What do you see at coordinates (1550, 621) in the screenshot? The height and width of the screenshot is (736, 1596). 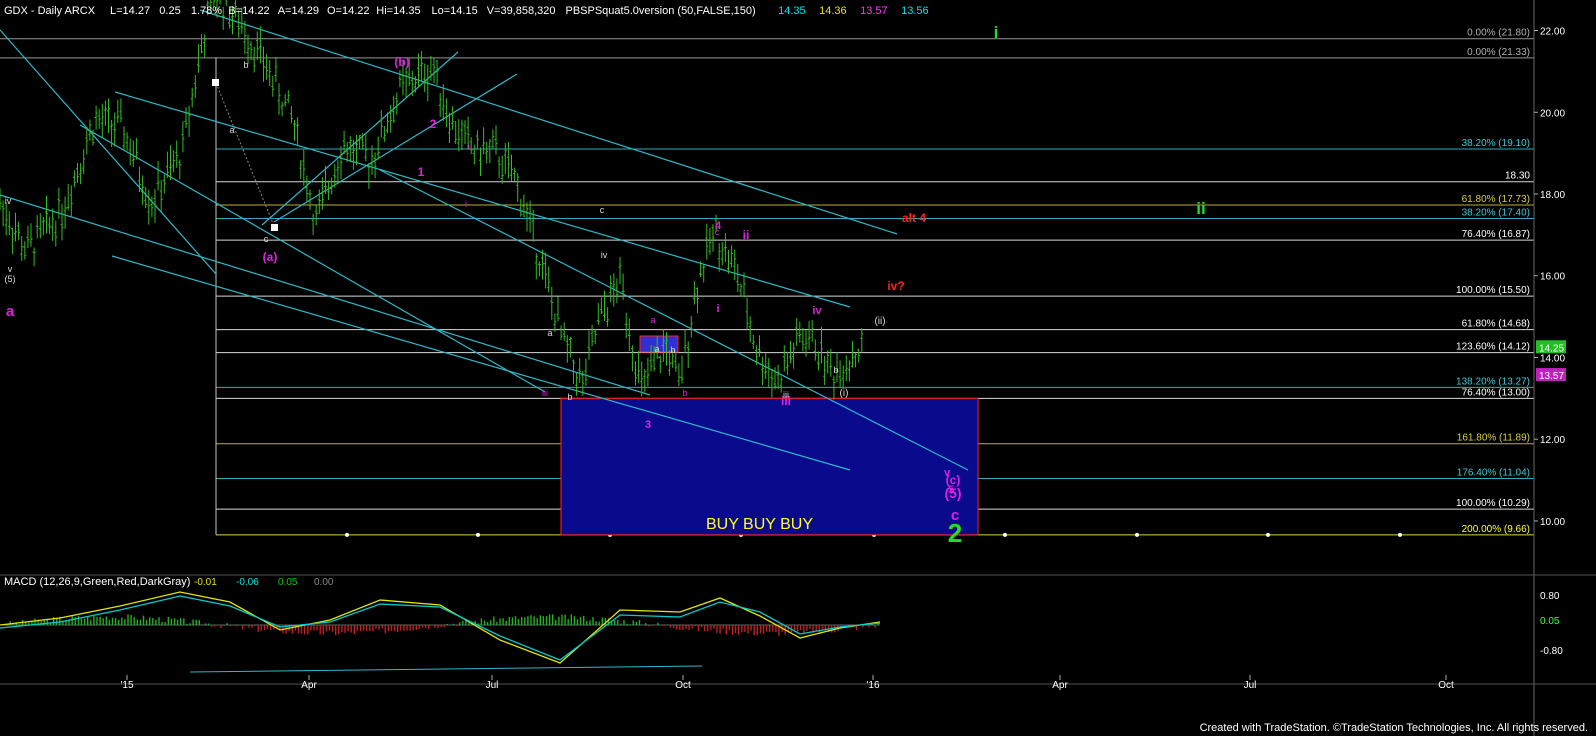 I see `macd-tick-label: 0.05` at bounding box center [1550, 621].